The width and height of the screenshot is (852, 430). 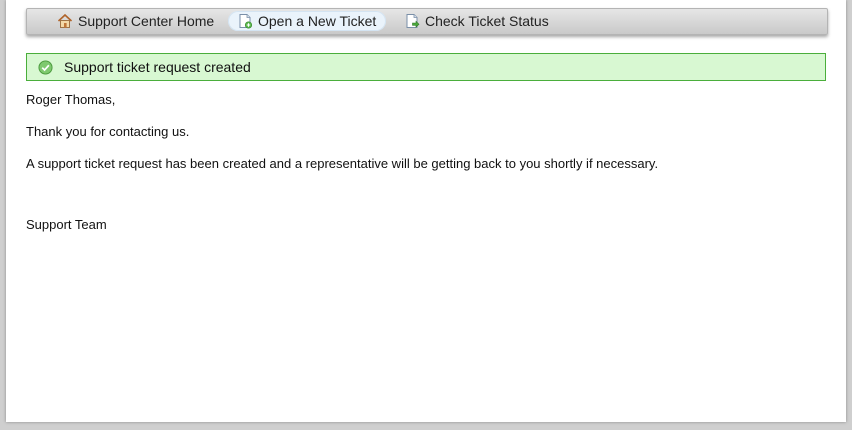 I want to click on nav-check-ticket-status: Check Ticket Status, so click(x=476, y=21).